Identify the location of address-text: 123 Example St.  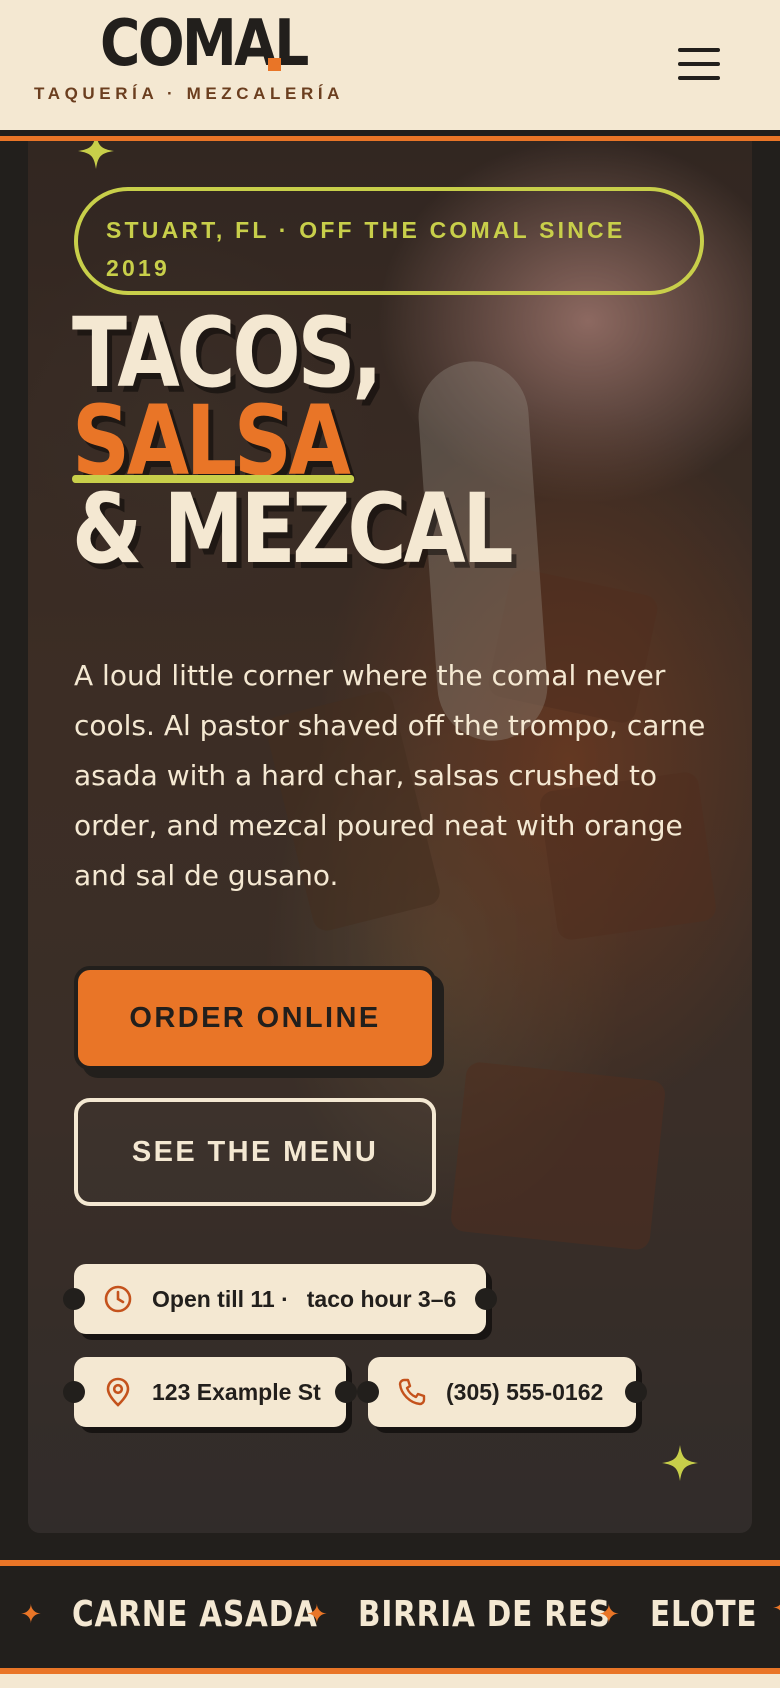
(236, 1391).